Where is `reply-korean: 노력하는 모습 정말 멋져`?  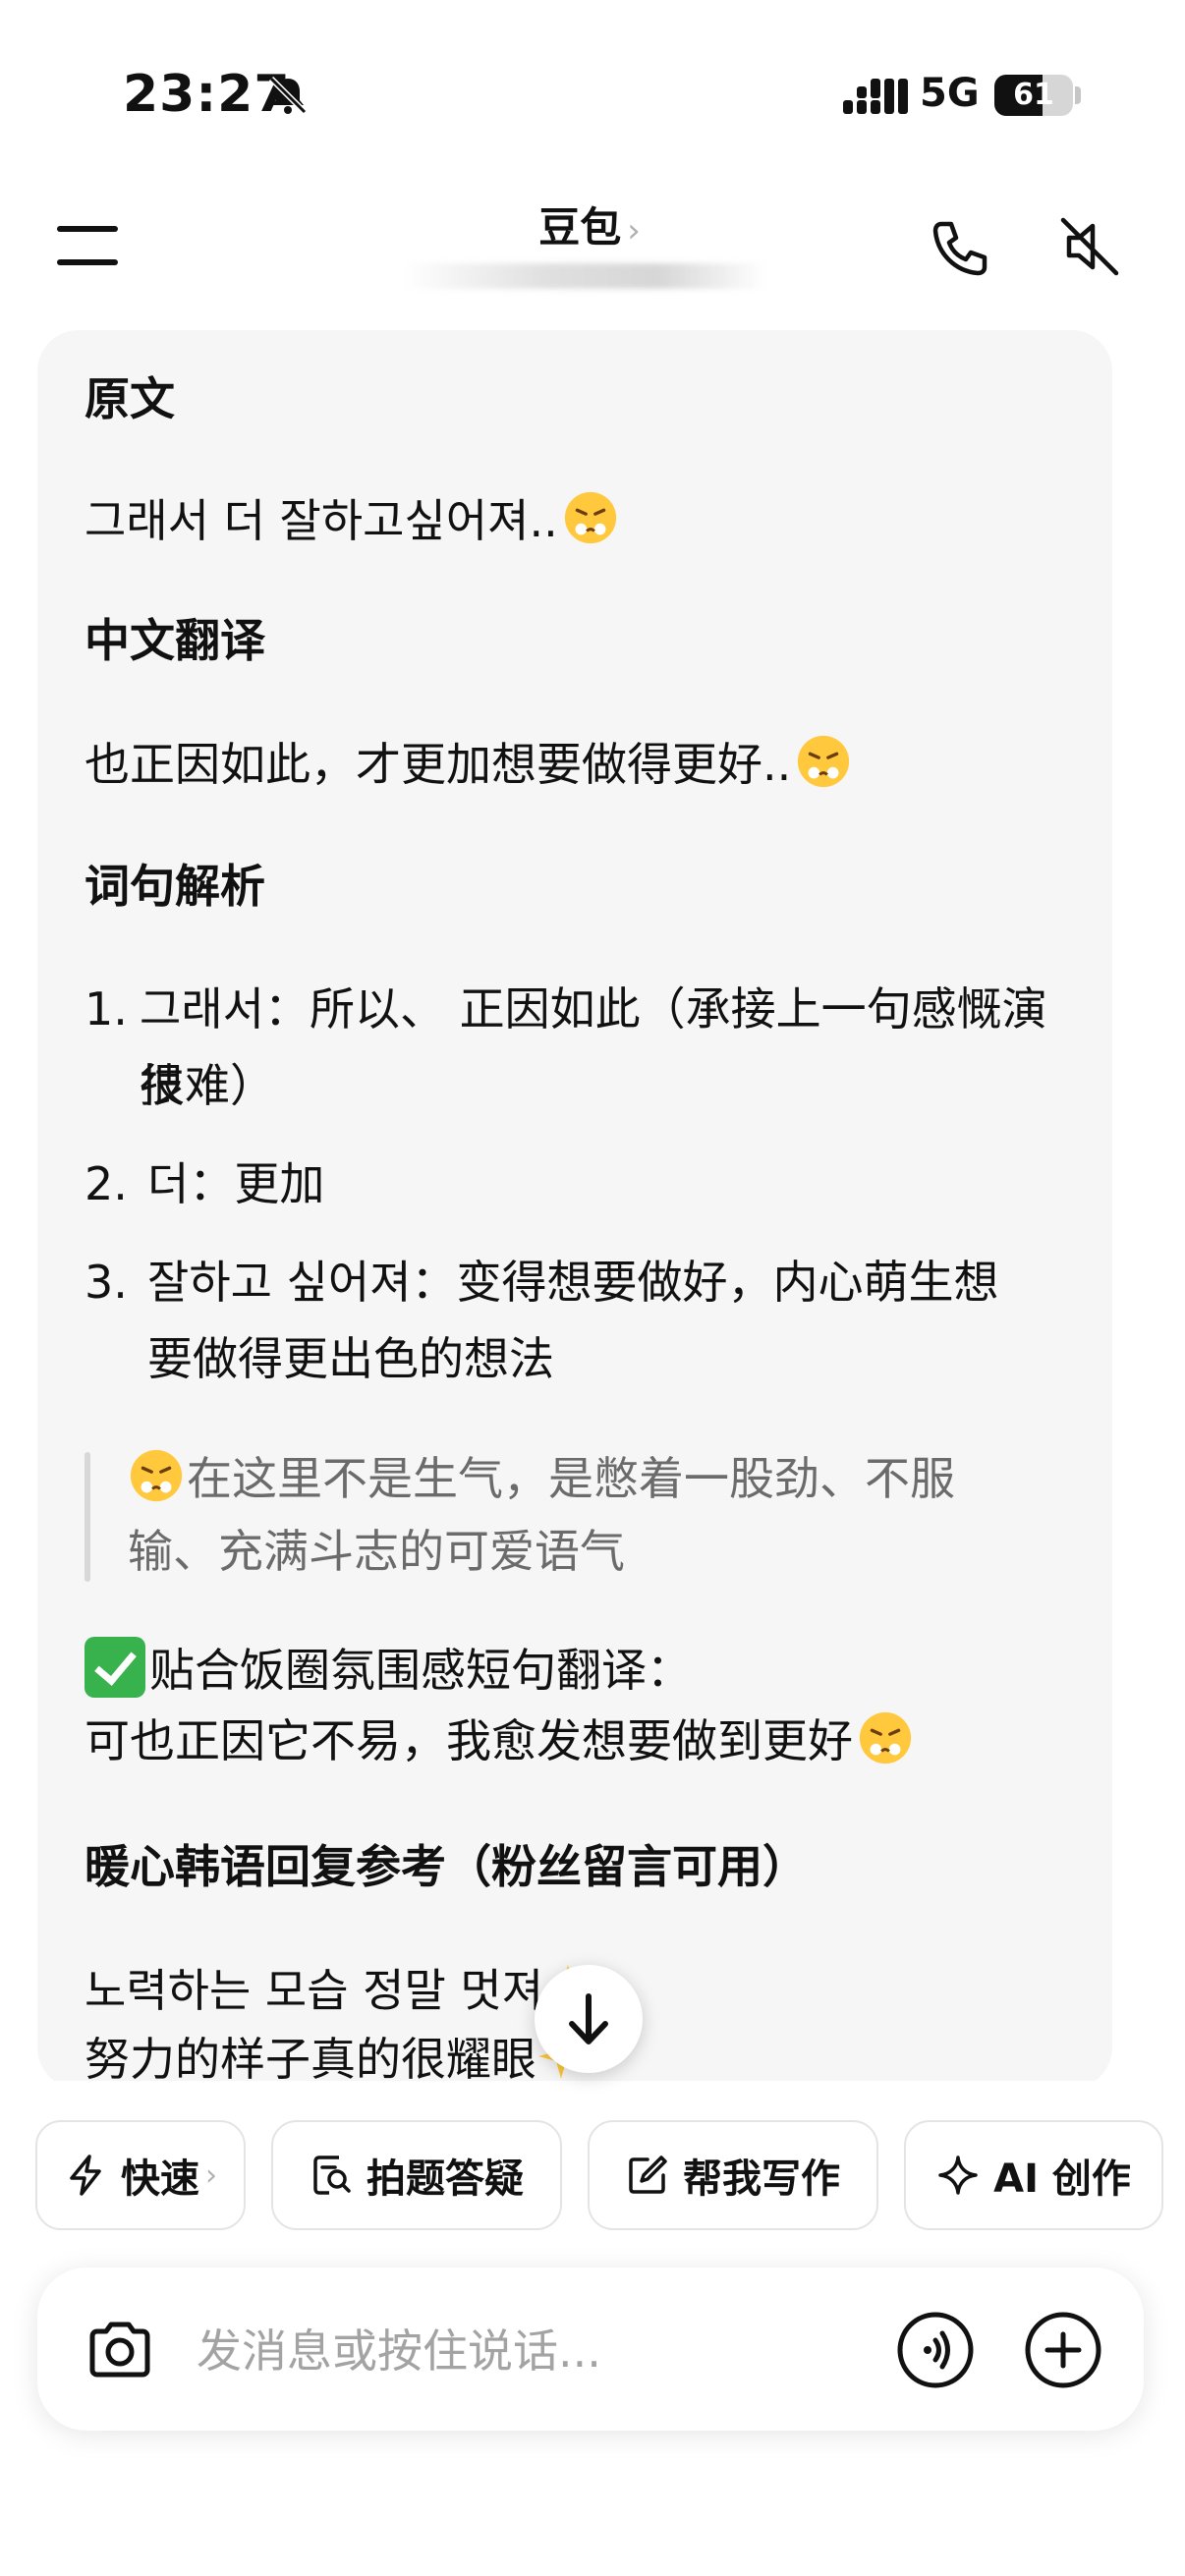 reply-korean: 노력하는 모습 정말 멋져 is located at coordinates (315, 1990).